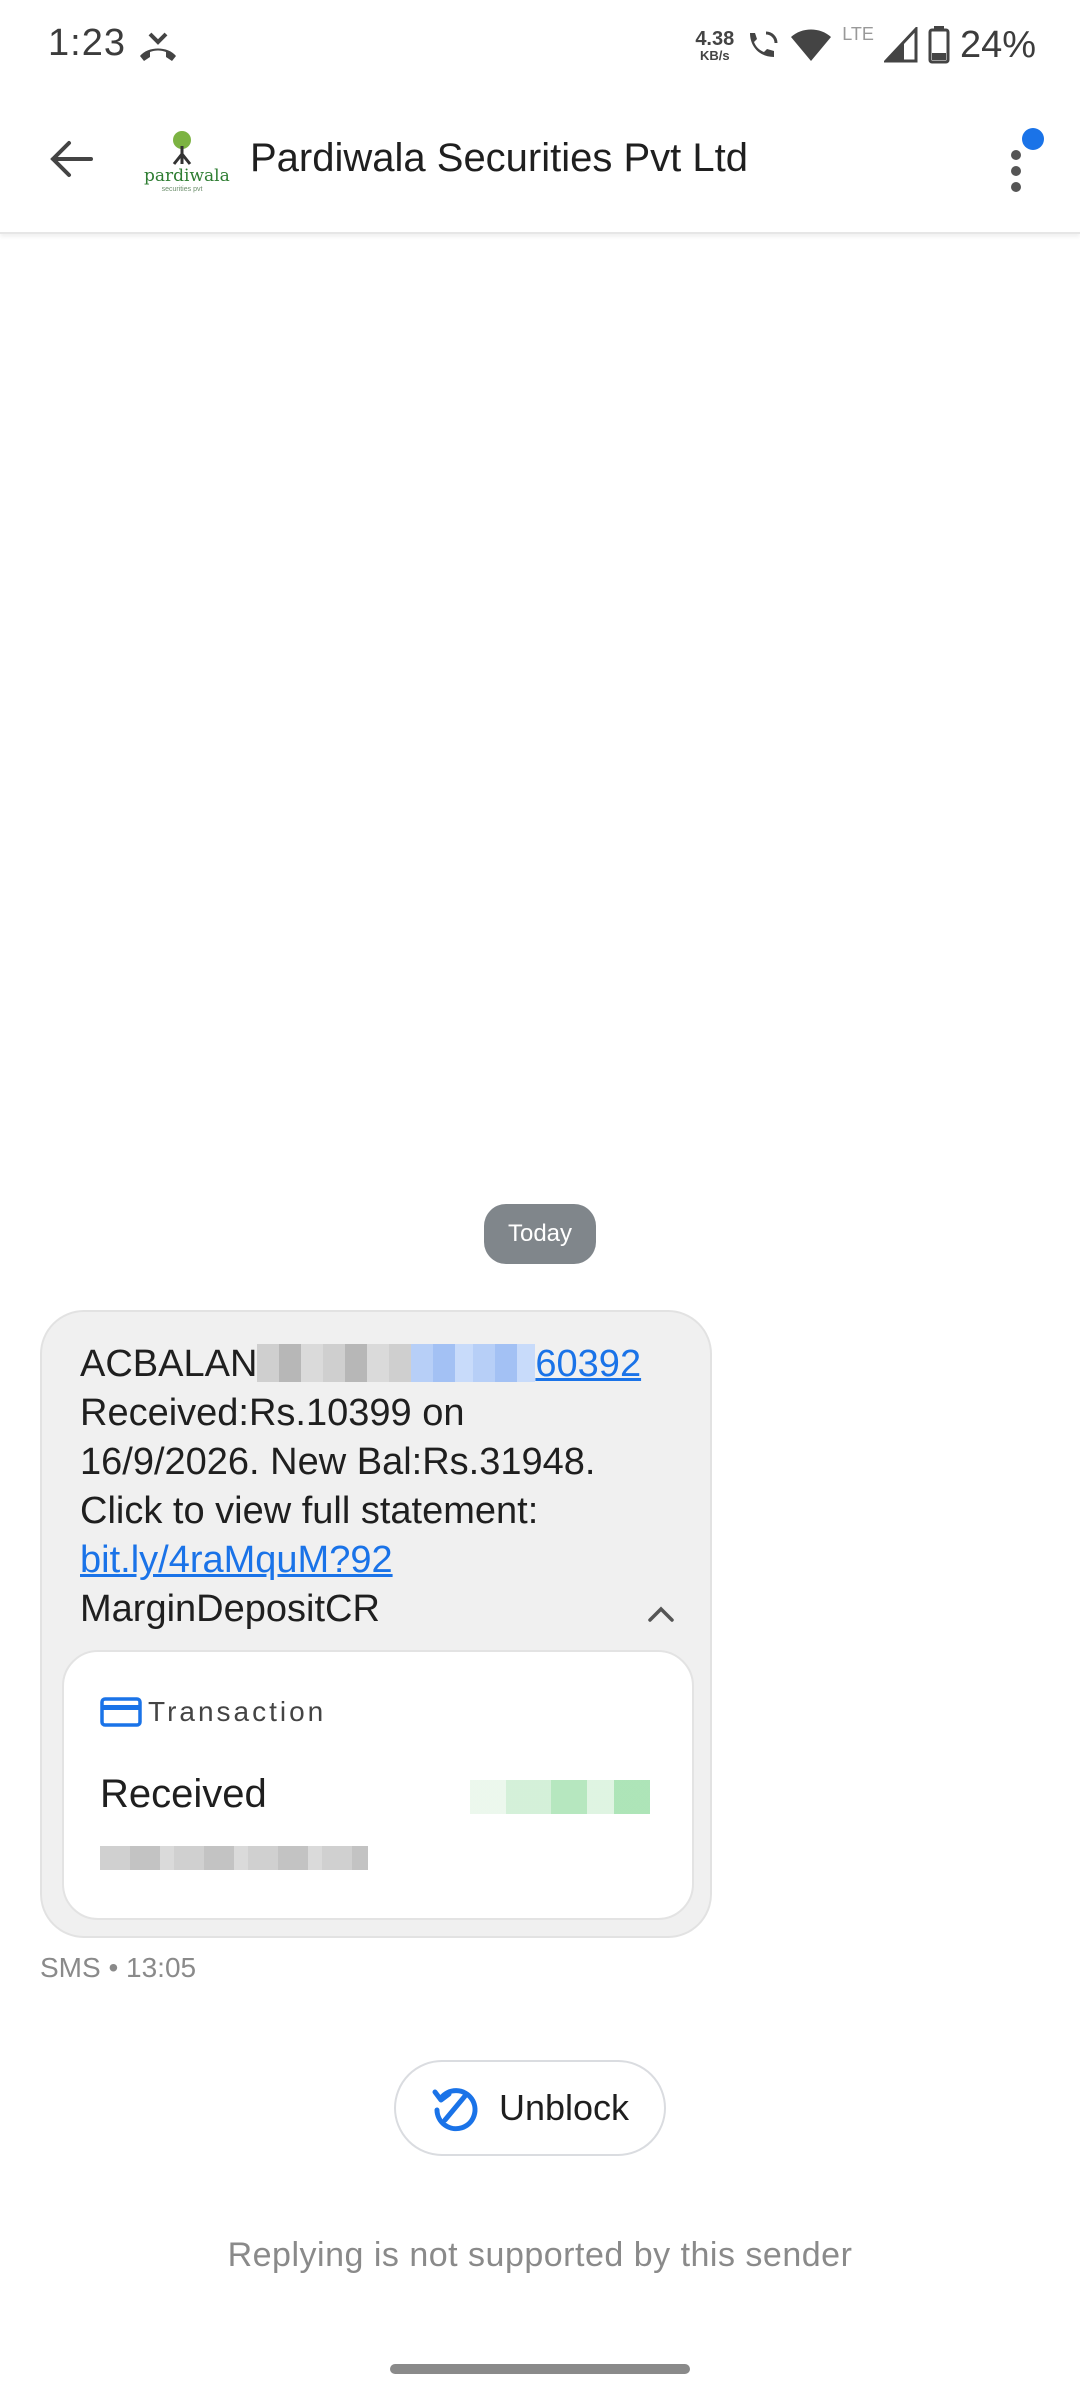 This screenshot has width=1080, height=2400. I want to click on reply-not-supported-note: Replying is not supported by this sender, so click(540, 2255).